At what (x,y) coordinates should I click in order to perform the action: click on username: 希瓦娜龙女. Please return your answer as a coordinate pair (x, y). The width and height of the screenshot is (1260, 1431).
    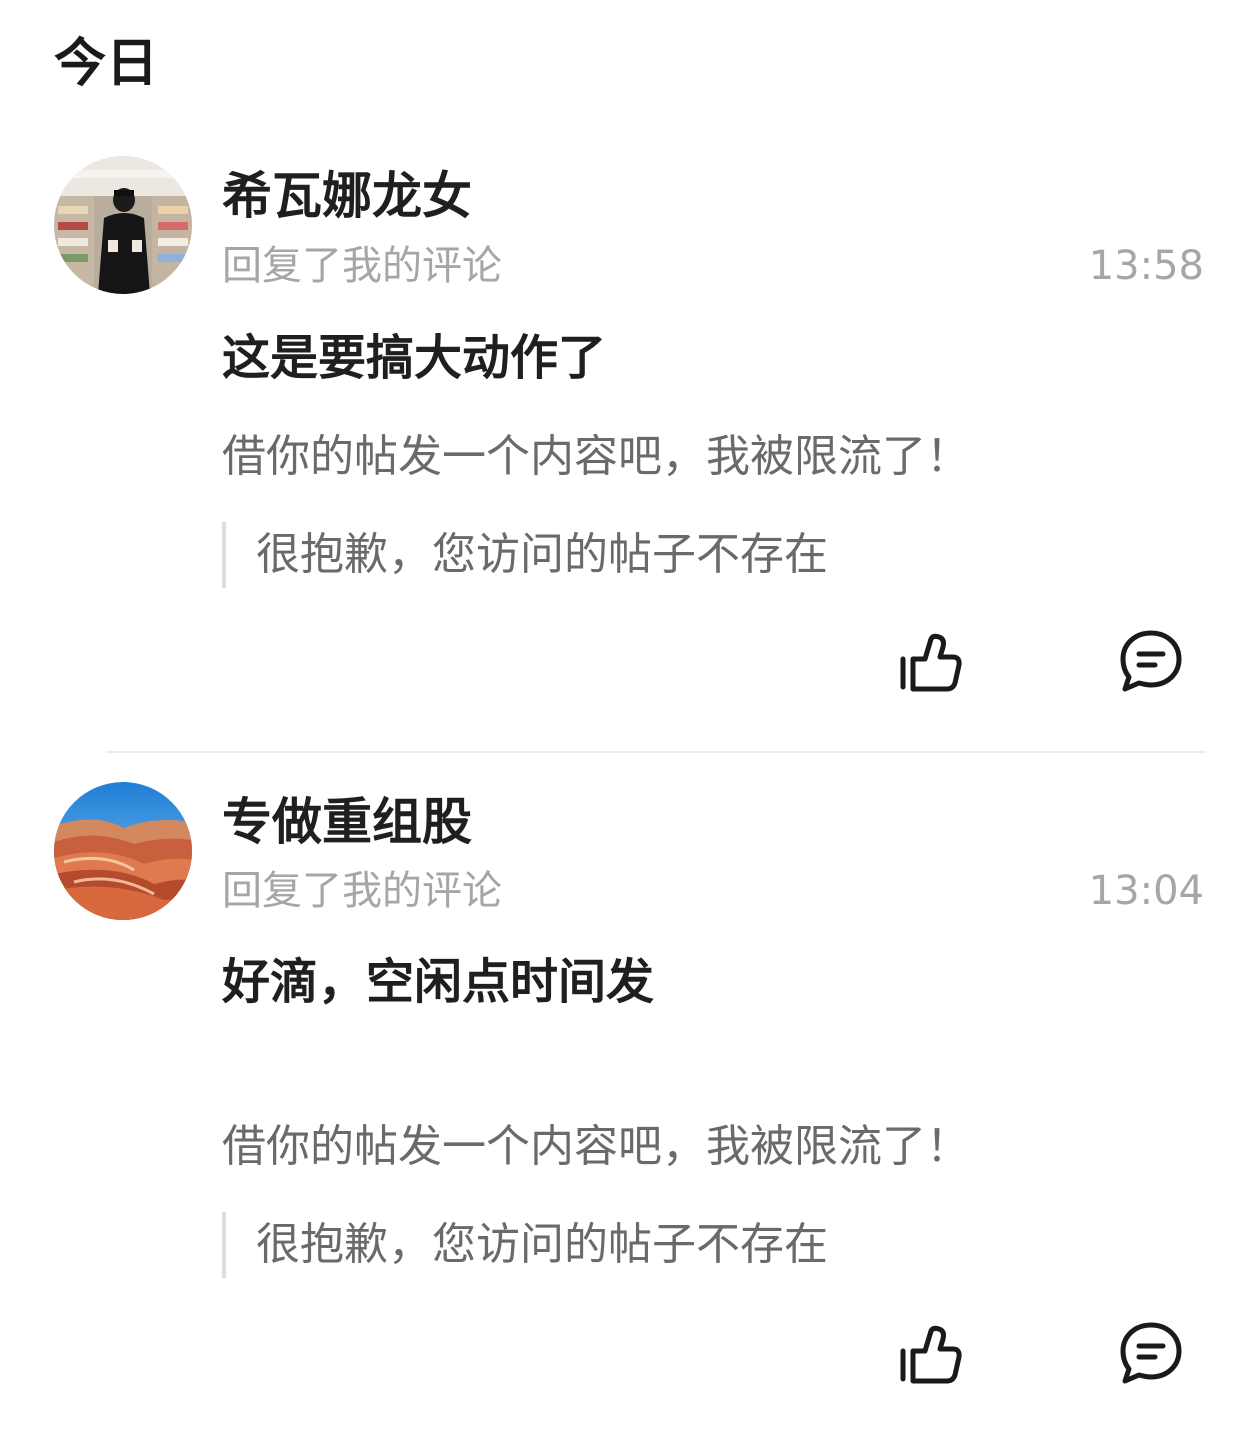
    Looking at the image, I should click on (347, 196).